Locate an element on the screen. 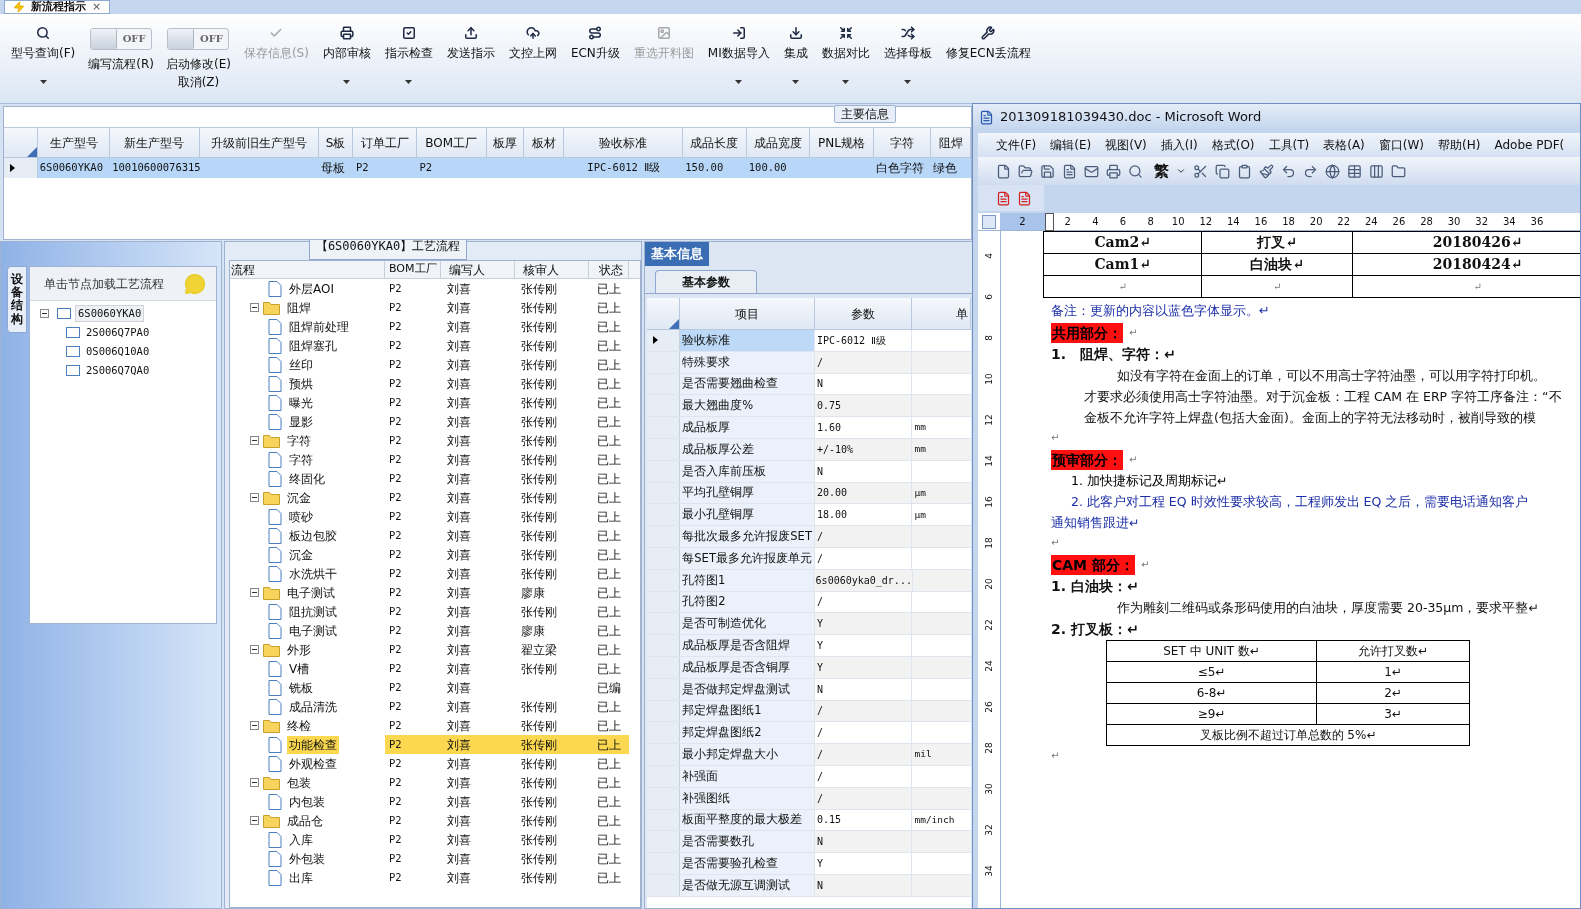 Image resolution: width=1581 pixels, height=909 pixels. process-row: 阻焊 P2 刘喜 张传刚 已上 is located at coordinates (435, 307).